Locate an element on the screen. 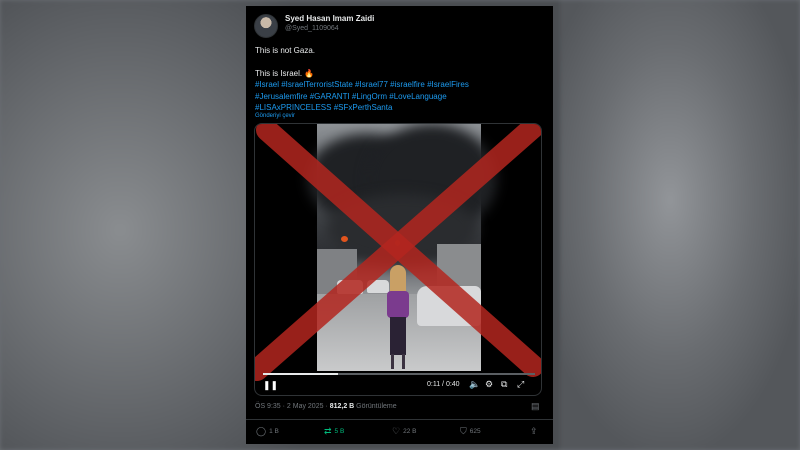  views-count: 812,2 B is located at coordinates (342, 406).